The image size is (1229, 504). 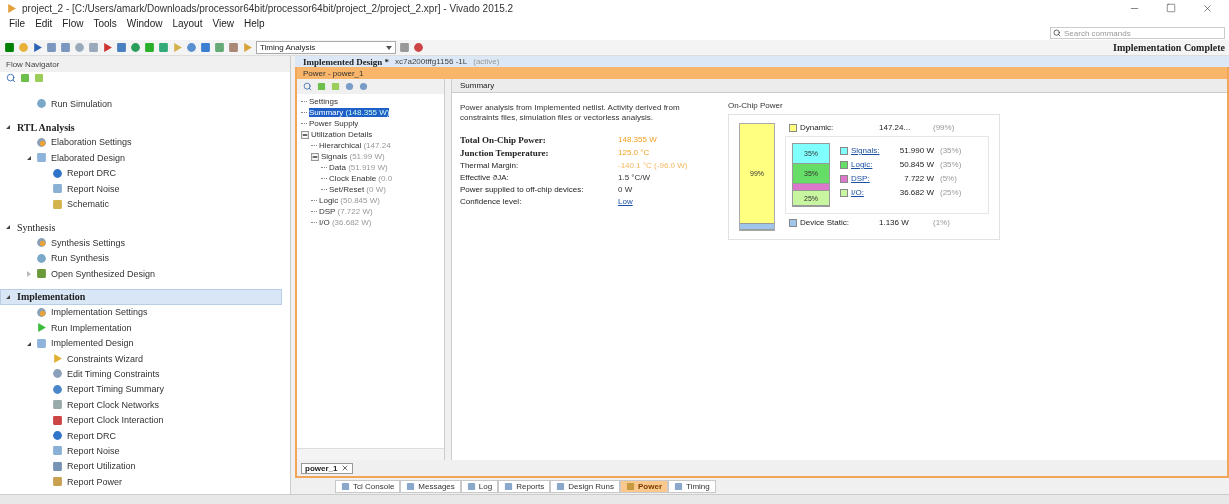 I want to click on tree-item: Power Supply, so click(x=334, y=123).